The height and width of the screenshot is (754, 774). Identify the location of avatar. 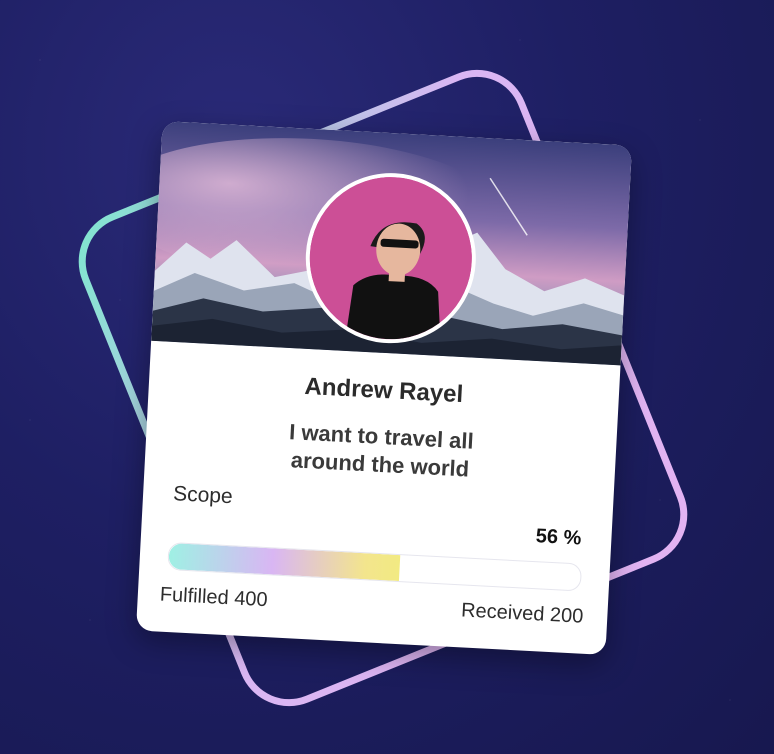
(391, 258).